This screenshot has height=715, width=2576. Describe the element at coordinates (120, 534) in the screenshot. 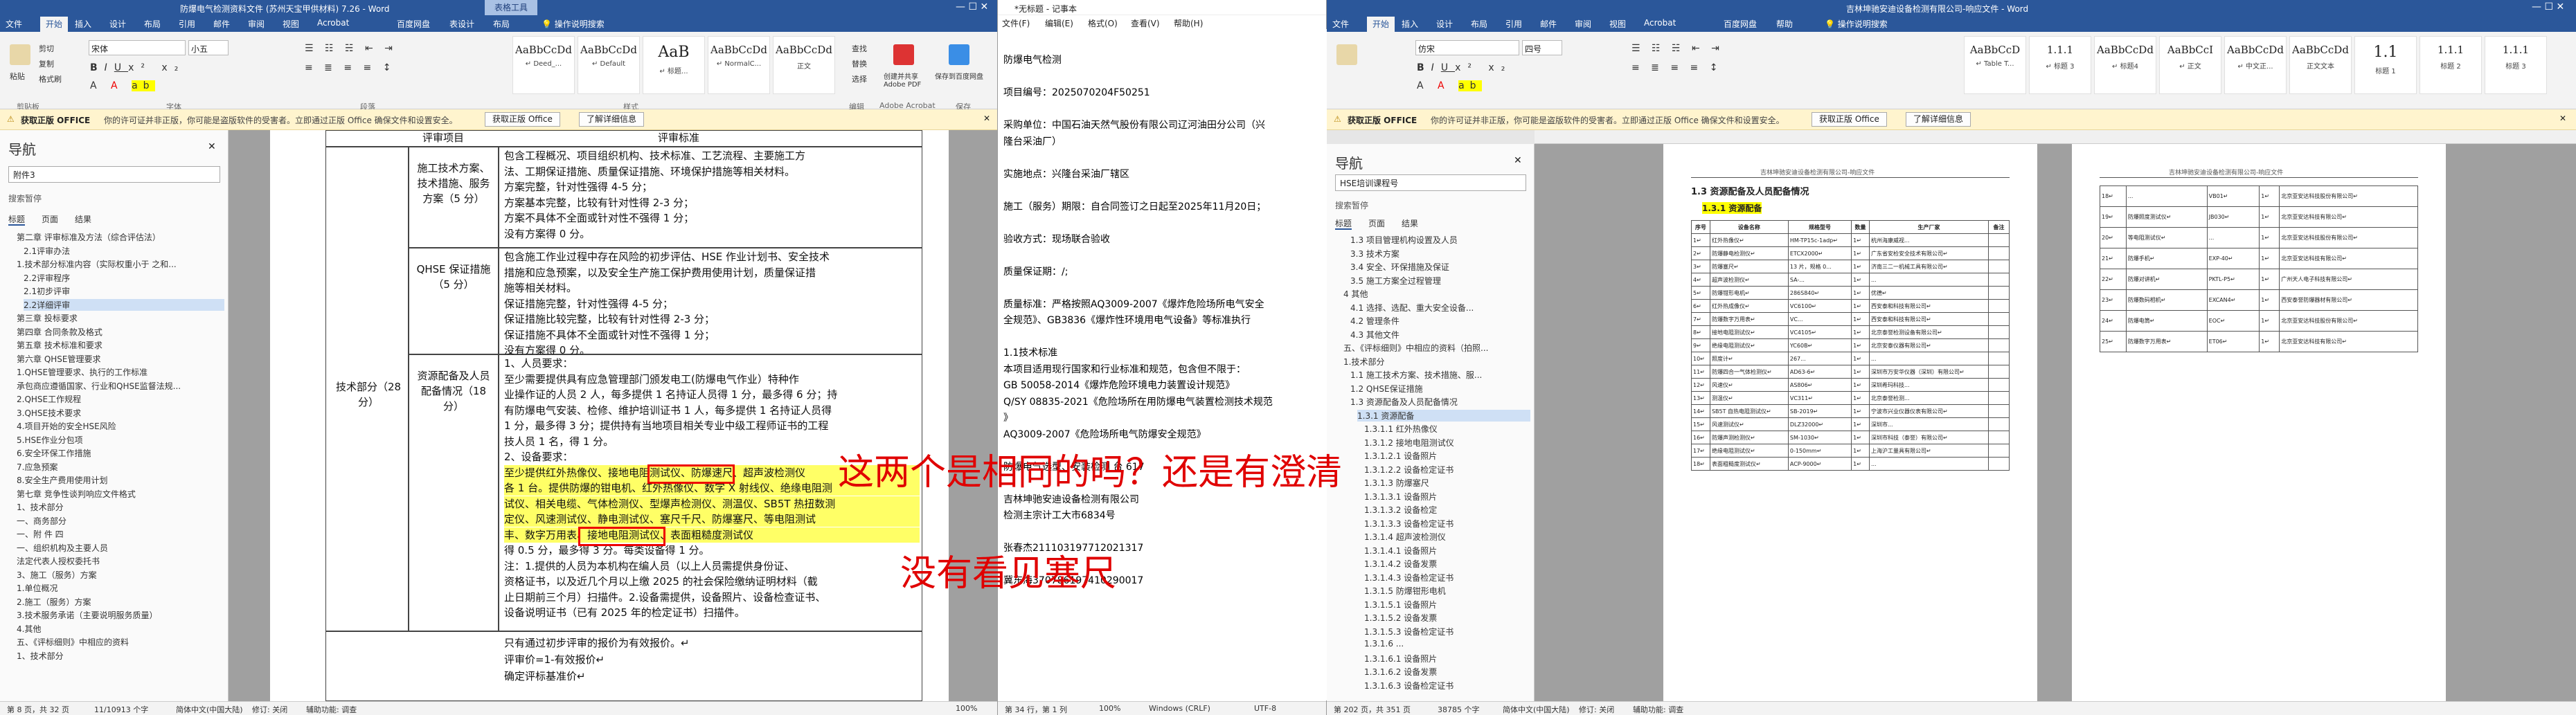

I see `nav-heading-item: 一、附 件 四` at that location.